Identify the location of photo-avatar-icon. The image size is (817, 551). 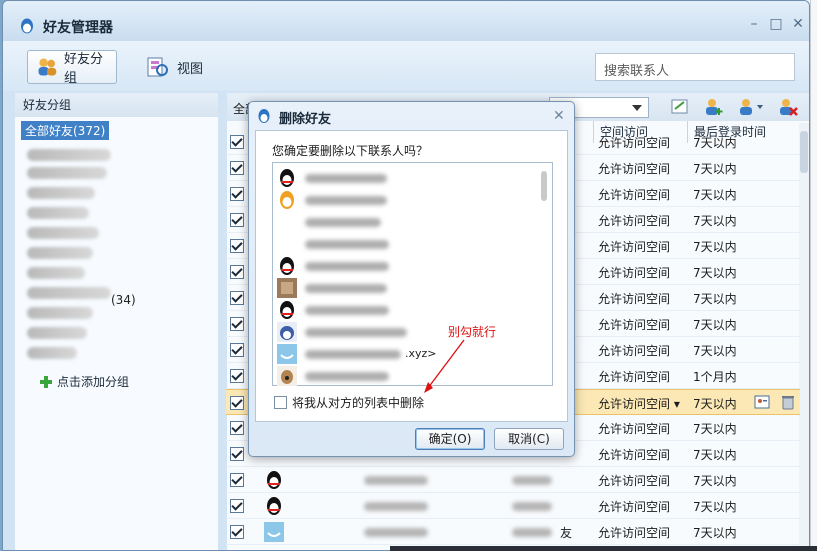
(287, 288).